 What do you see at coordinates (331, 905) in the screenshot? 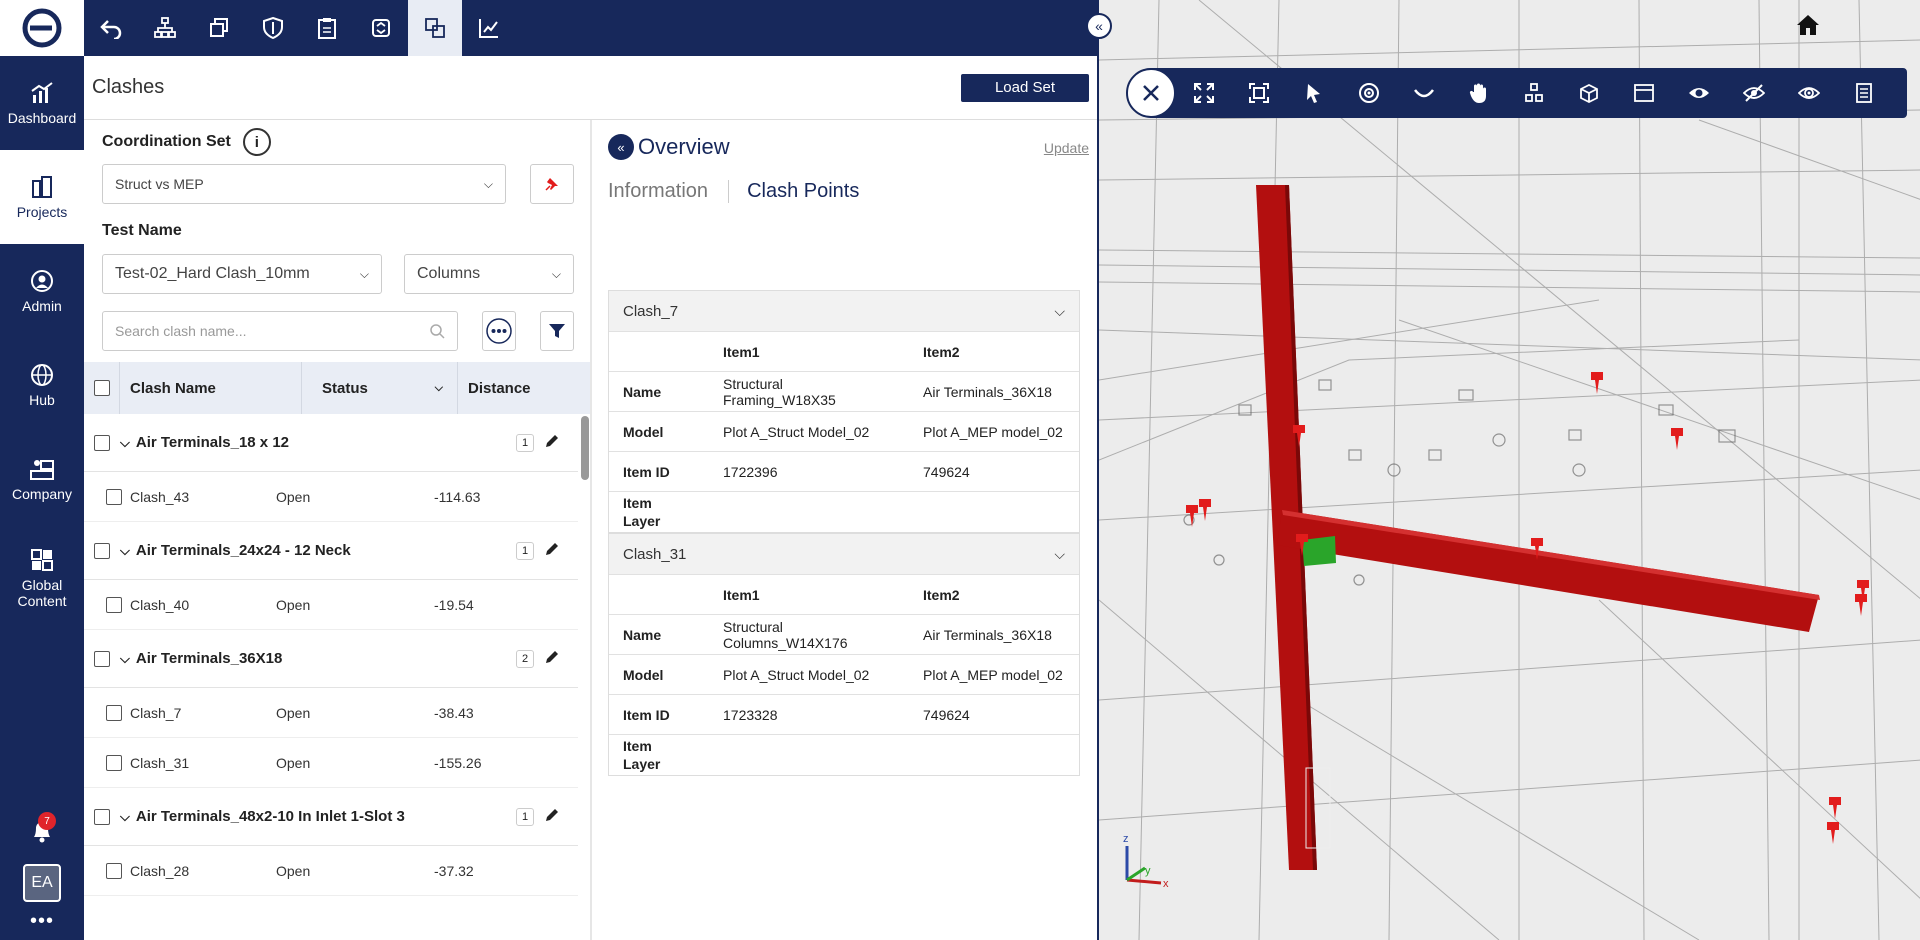
I see `clash-group-row: ⌵Duct Fittings_1 W1` at bounding box center [331, 905].